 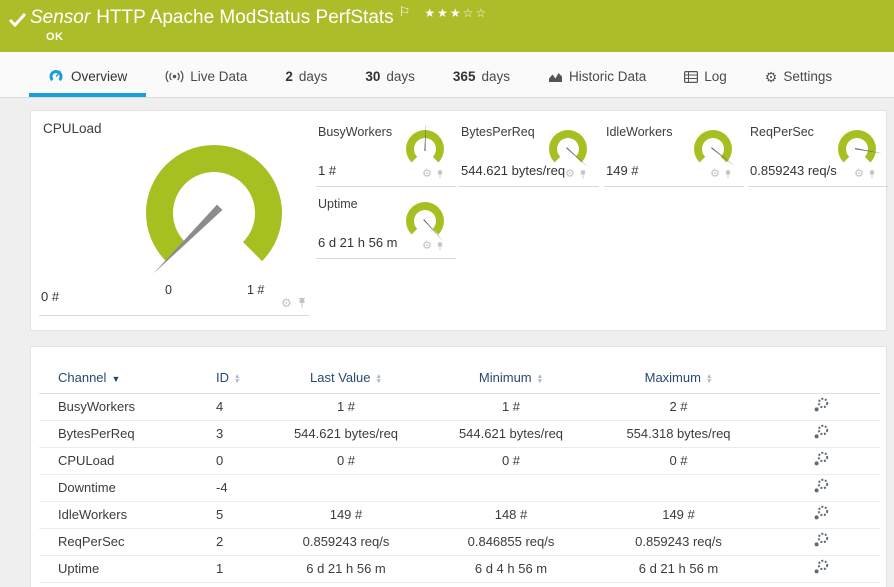 What do you see at coordinates (498, 132) in the screenshot?
I see `gauge-title: BytesPerReq` at bounding box center [498, 132].